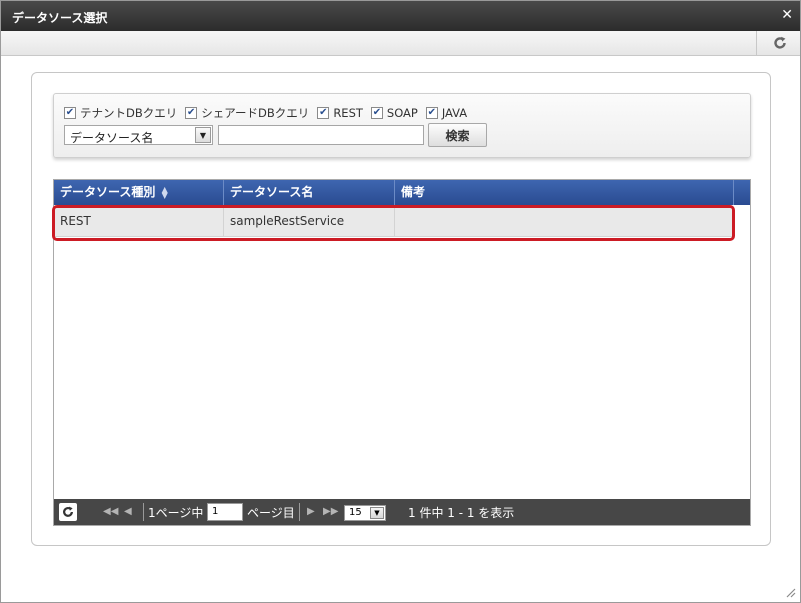  Describe the element at coordinates (402, 113) in the screenshot. I see `checkbox-label: SOAP` at that location.